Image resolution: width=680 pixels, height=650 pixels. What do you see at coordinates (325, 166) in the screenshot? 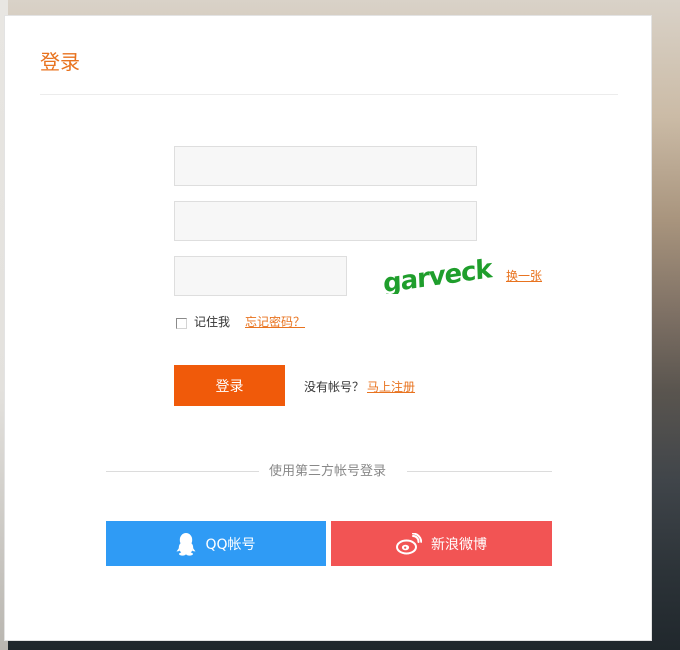
I see `username-input` at bounding box center [325, 166].